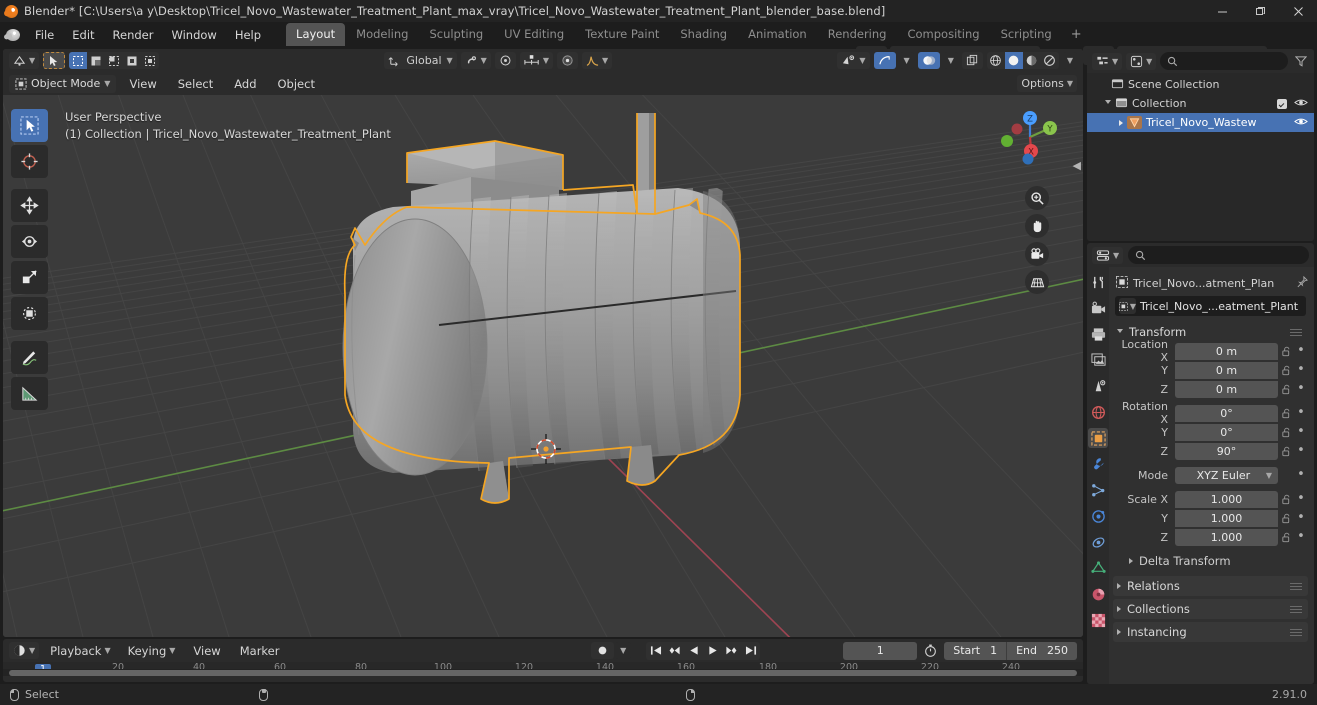 The height and width of the screenshot is (705, 1317). What do you see at coordinates (857, 34) in the screenshot?
I see `tab-rendering: Rendering` at bounding box center [857, 34].